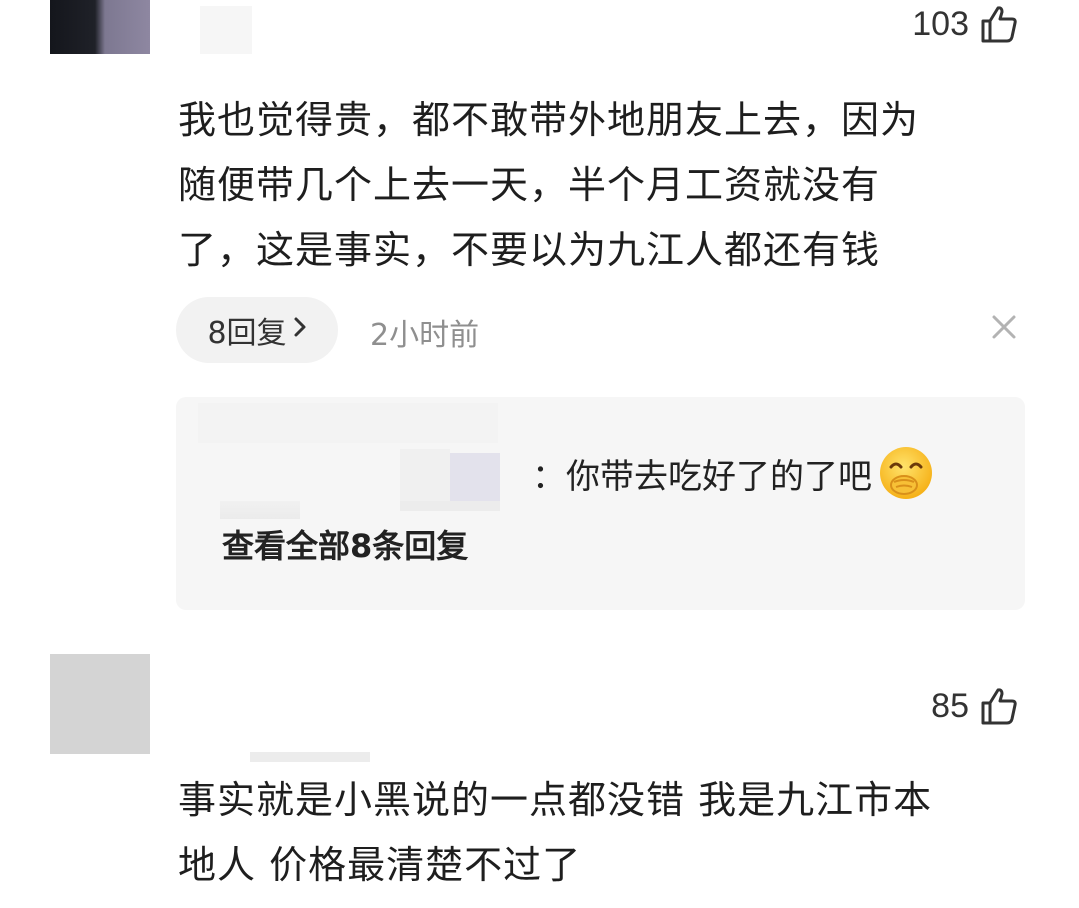 The width and height of the screenshot is (1079, 908). Describe the element at coordinates (975, 706) in the screenshot. I see `like-button: 85` at that location.